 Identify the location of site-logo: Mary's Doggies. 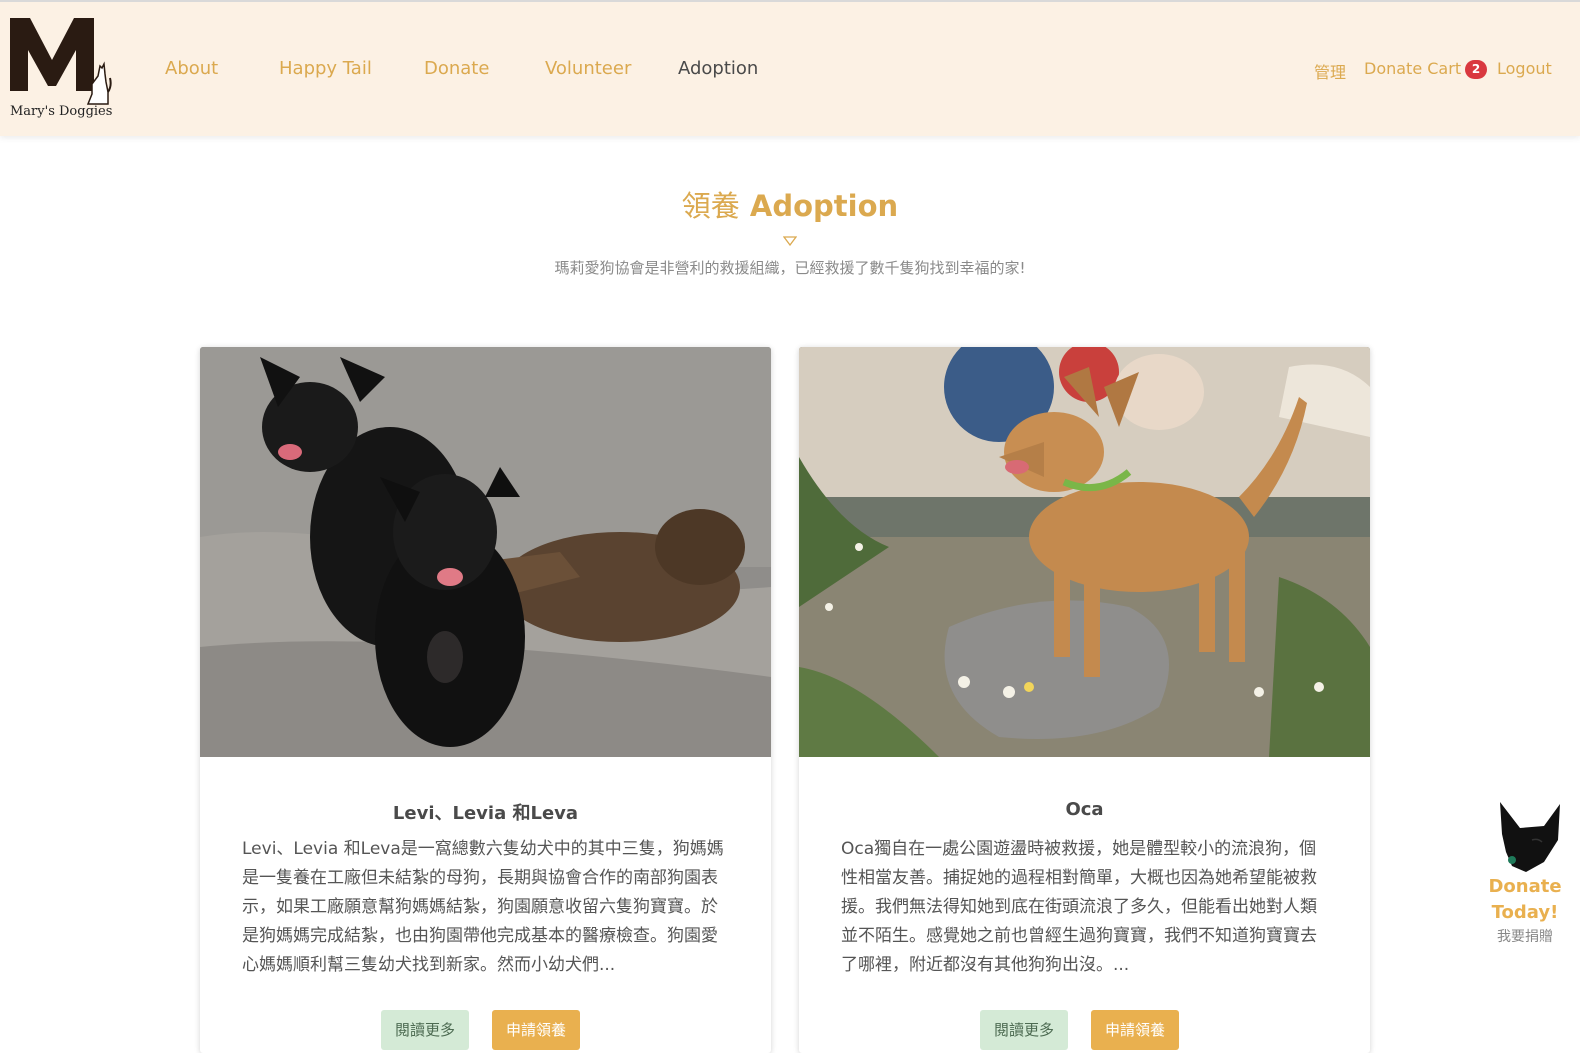
(60, 70).